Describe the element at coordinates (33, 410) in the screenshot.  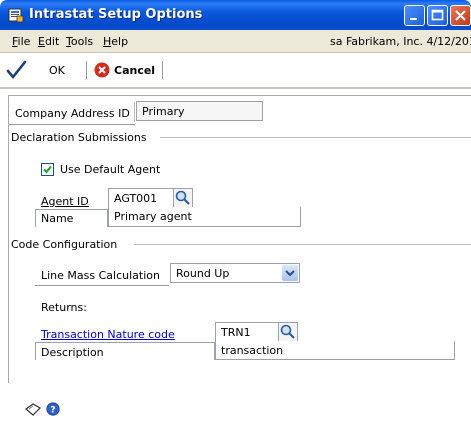
I see `note-icon` at that location.